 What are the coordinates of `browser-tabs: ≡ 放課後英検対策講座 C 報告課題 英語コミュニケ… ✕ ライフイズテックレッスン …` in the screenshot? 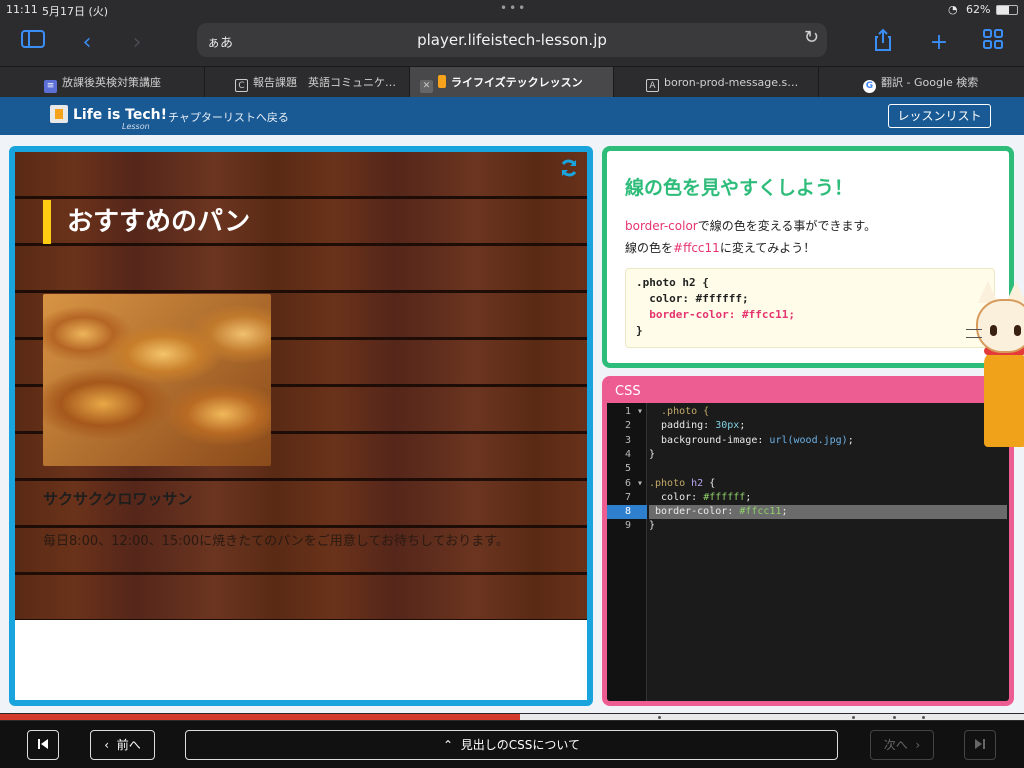 It's located at (512, 82).